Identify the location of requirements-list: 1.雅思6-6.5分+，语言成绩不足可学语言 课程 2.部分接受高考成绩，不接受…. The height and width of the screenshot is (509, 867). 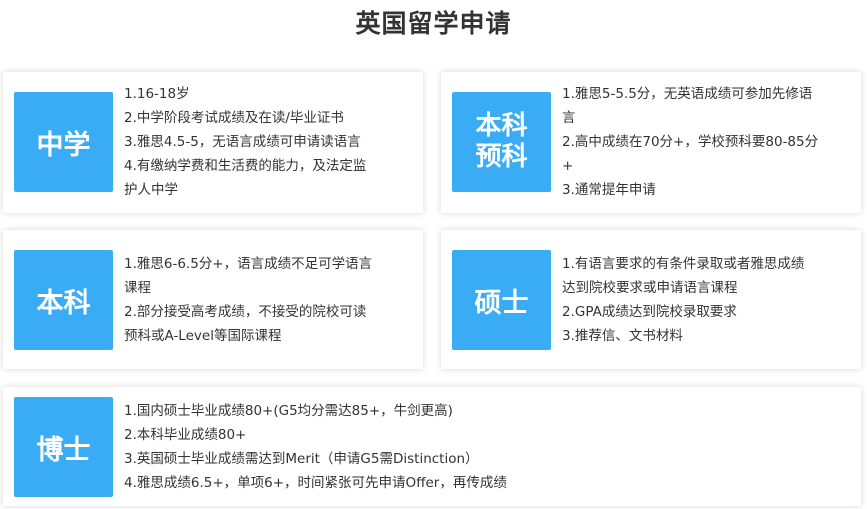
(270, 300).